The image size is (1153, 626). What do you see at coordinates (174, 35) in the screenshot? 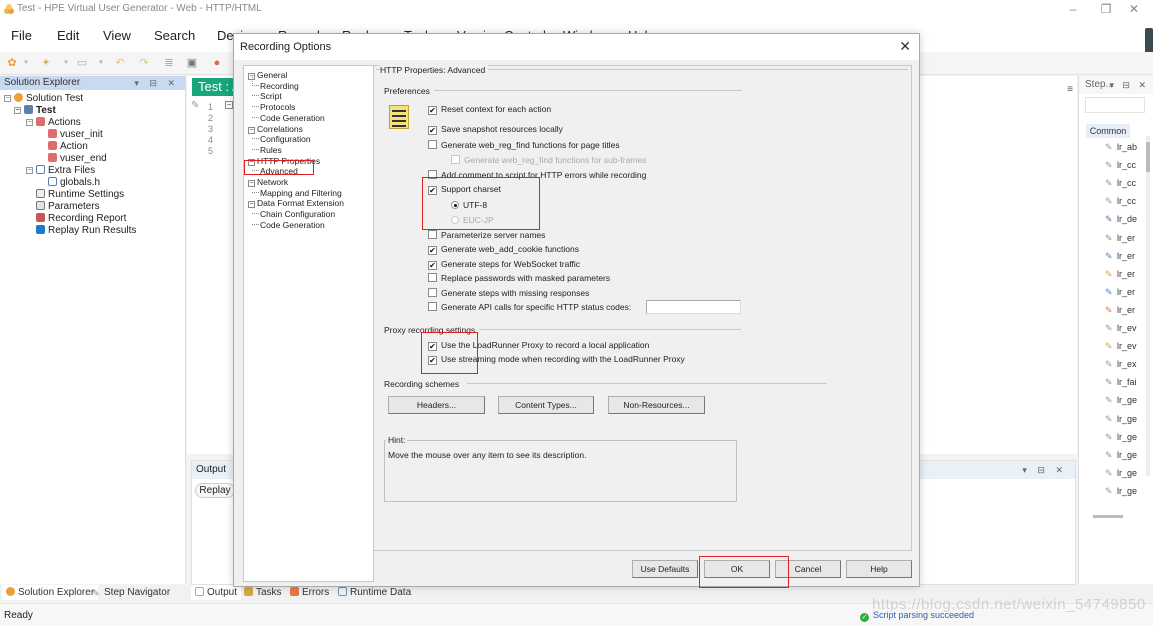
I see `menu-search: Search` at bounding box center [174, 35].